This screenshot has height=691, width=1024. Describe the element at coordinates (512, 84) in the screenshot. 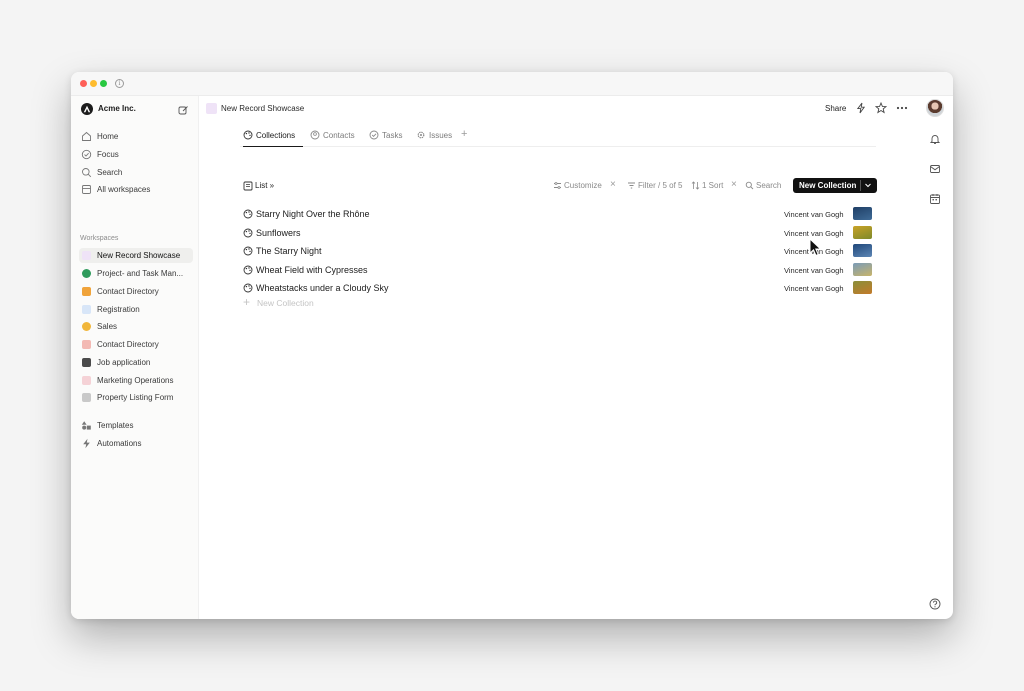

I see `title-bar: i` at that location.